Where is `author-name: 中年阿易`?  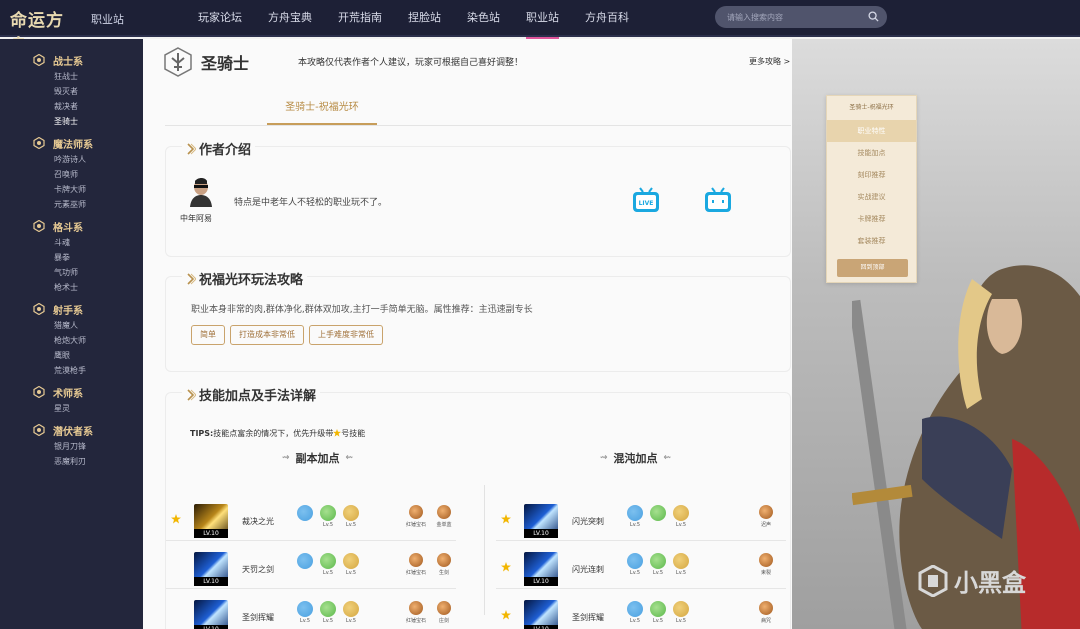 author-name: 中年阿易 is located at coordinates (196, 218).